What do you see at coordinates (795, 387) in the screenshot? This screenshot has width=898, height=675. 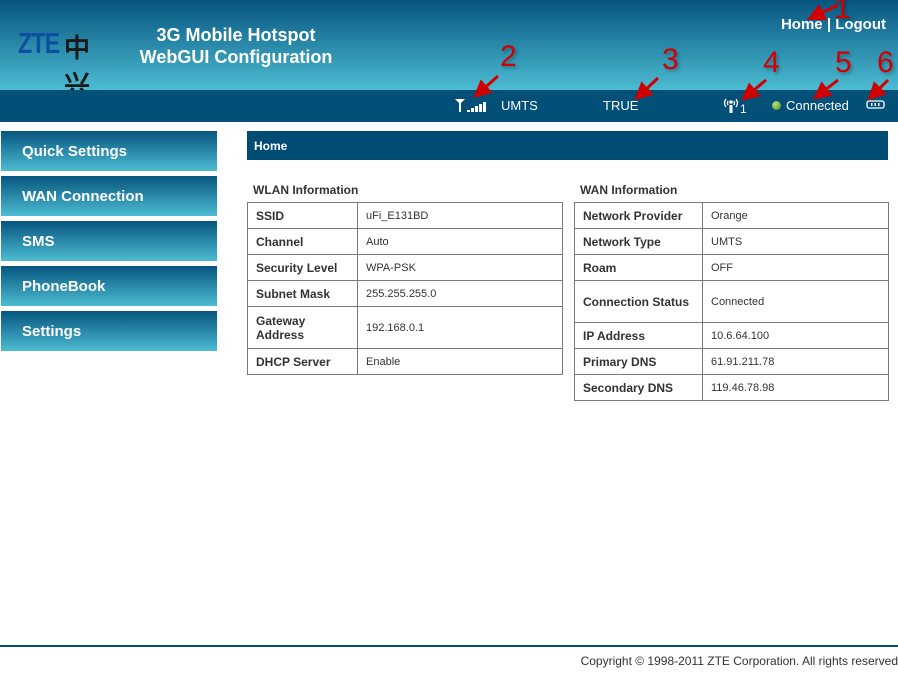 I see `row-value: 119.46.78.98` at bounding box center [795, 387].